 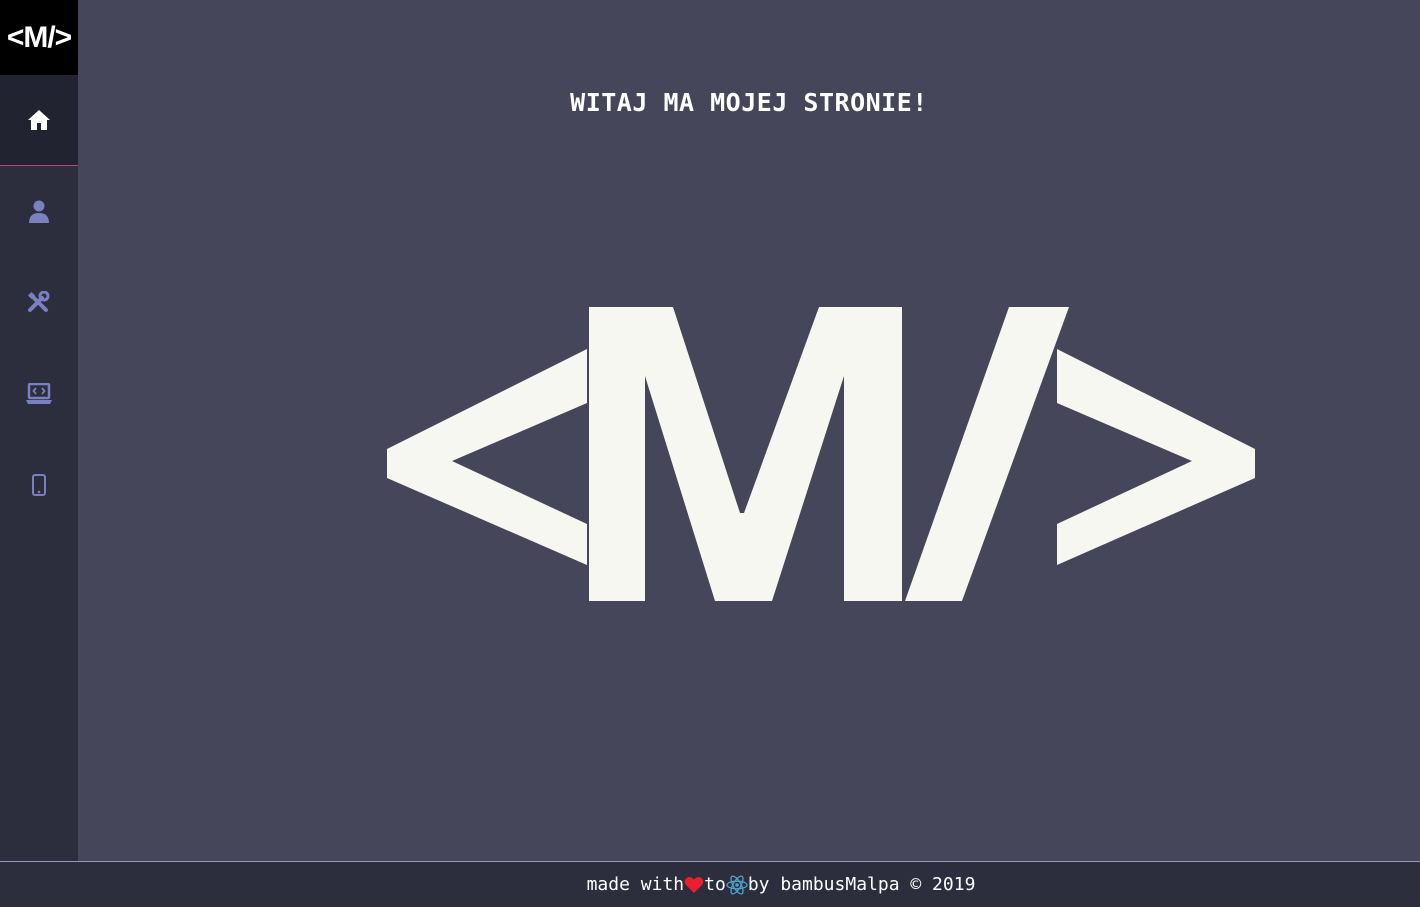 I want to click on nav-item-home, so click(x=39, y=120).